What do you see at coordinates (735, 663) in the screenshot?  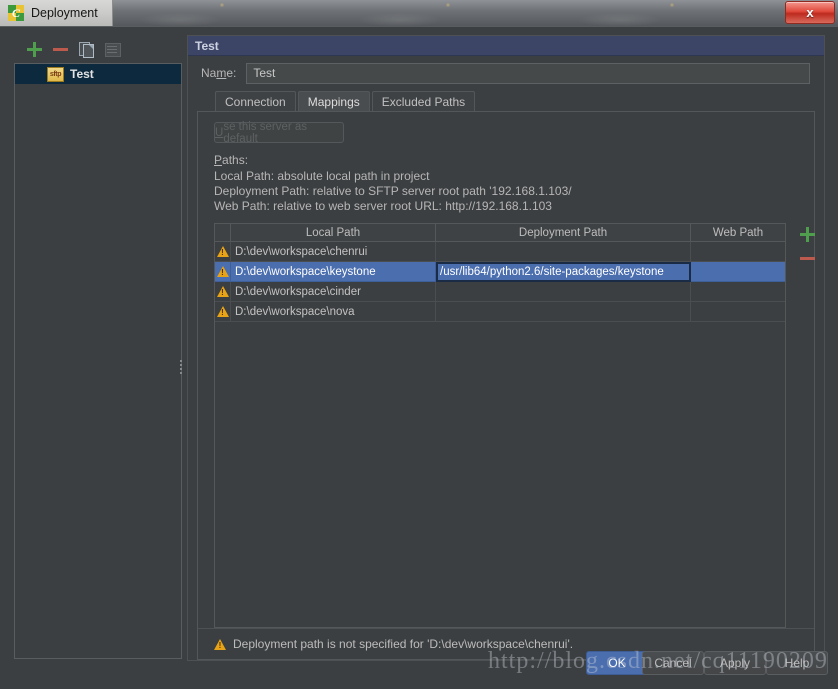 I see `apply-button: Apply` at bounding box center [735, 663].